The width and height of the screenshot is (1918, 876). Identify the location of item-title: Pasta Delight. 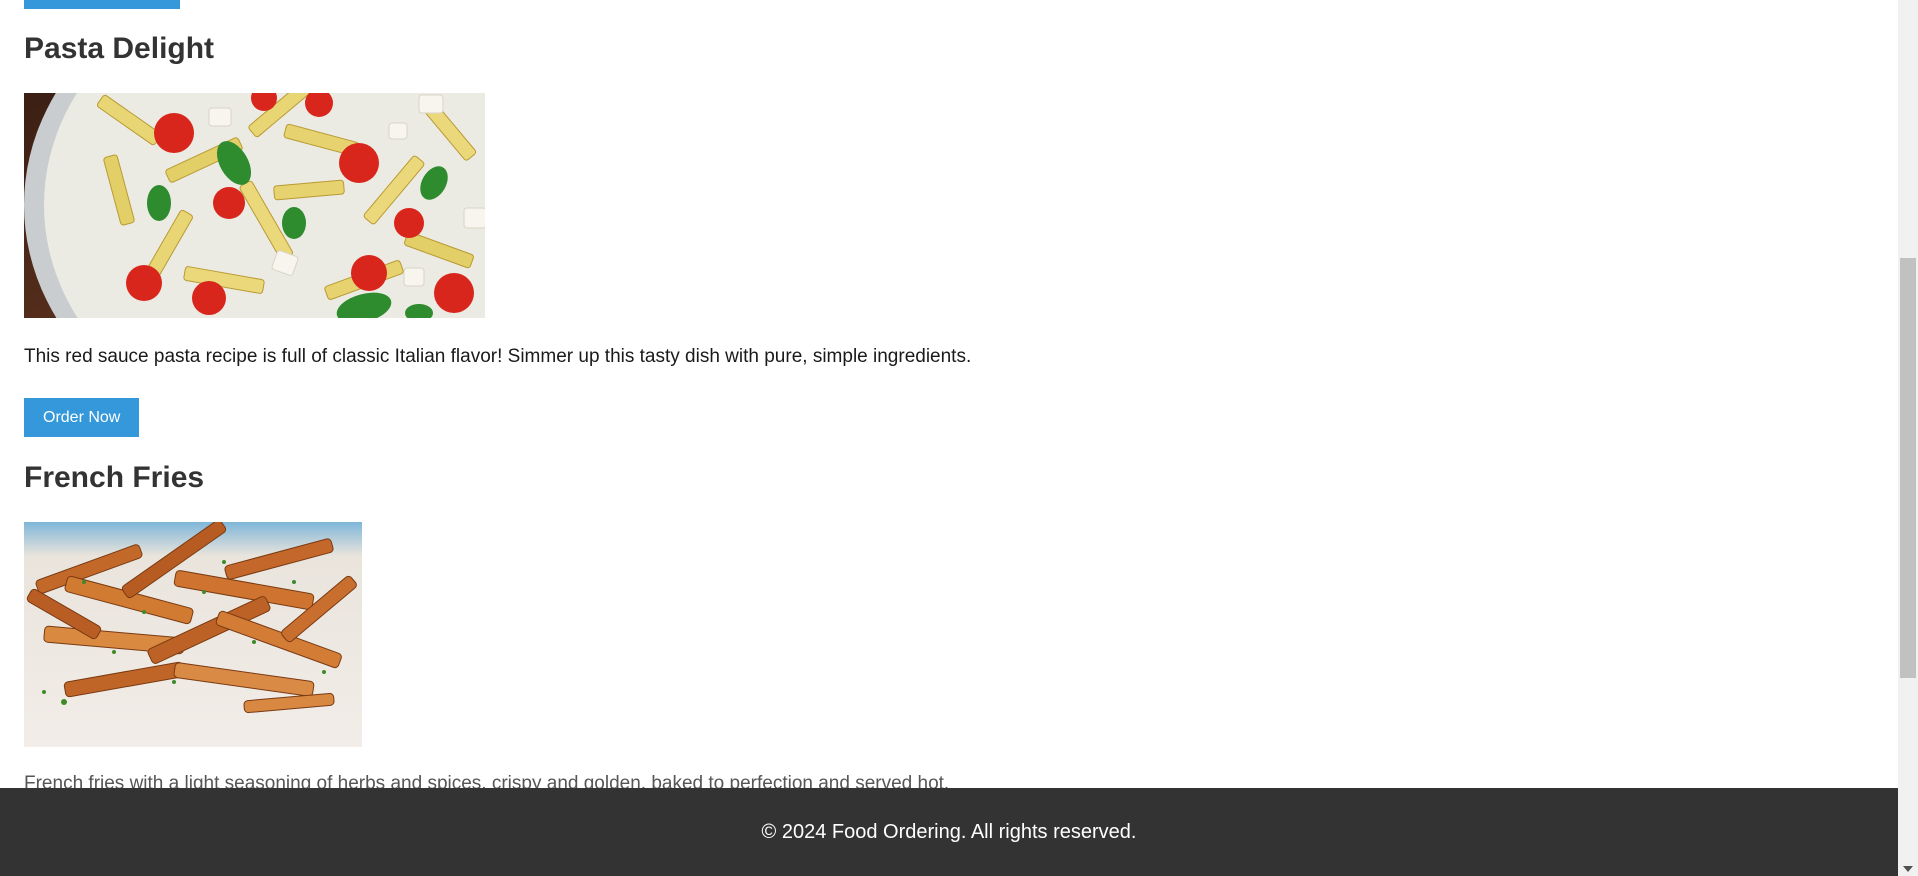
(119, 48).